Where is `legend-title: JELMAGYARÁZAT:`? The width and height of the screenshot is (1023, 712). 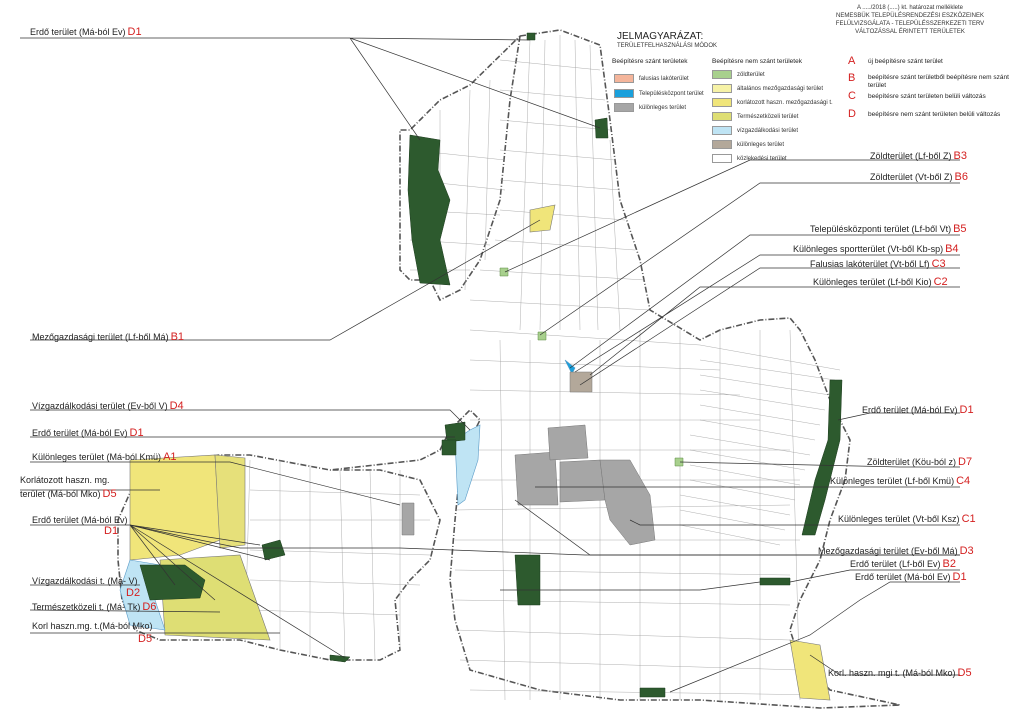
legend-title: JELMAGYARÁZAT: is located at coordinates (660, 36).